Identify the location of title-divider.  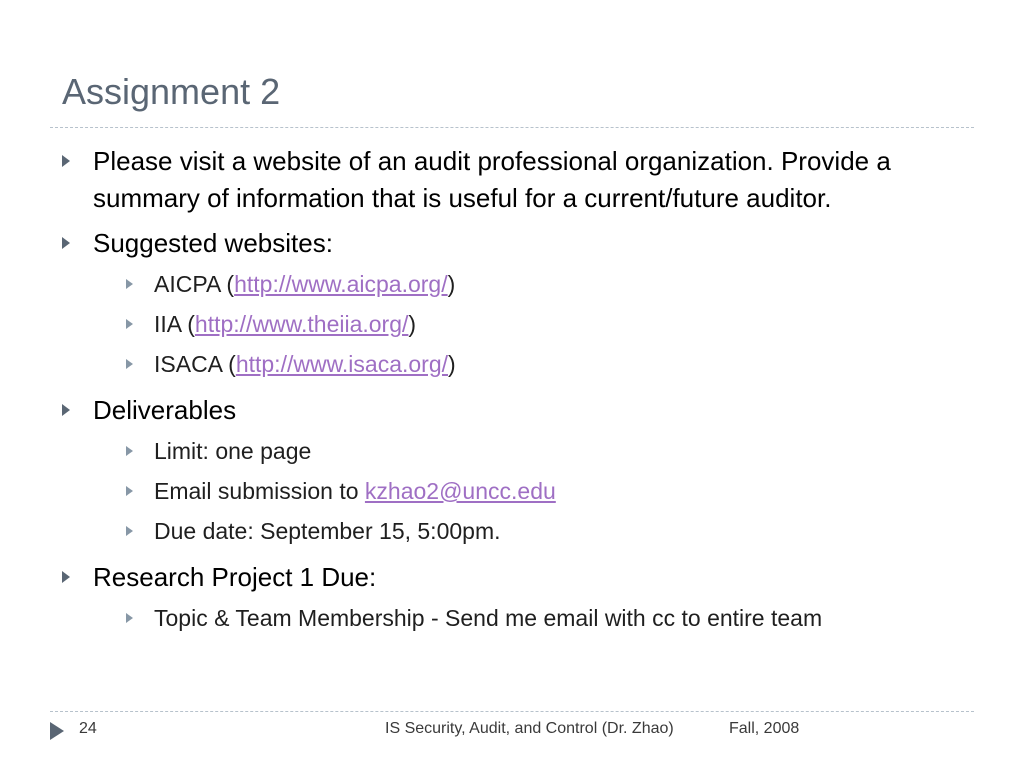
(512, 127).